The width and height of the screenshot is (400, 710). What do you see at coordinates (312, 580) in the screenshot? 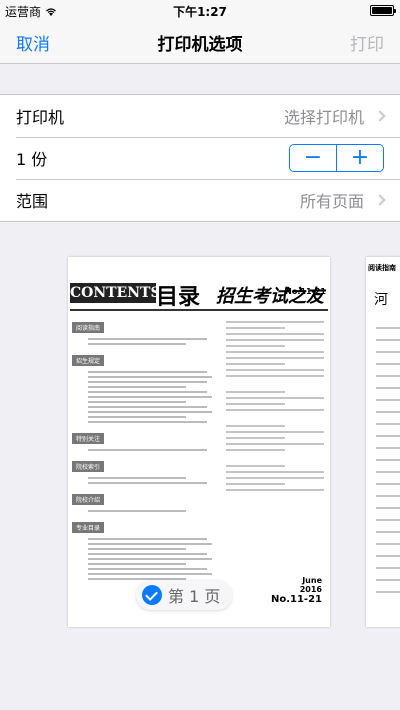
I see `issue-month: June` at bounding box center [312, 580].